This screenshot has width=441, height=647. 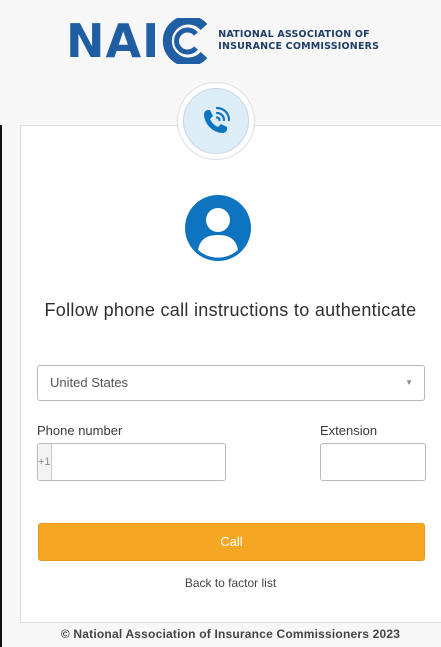 I want to click on factor-badge, so click(x=216, y=121).